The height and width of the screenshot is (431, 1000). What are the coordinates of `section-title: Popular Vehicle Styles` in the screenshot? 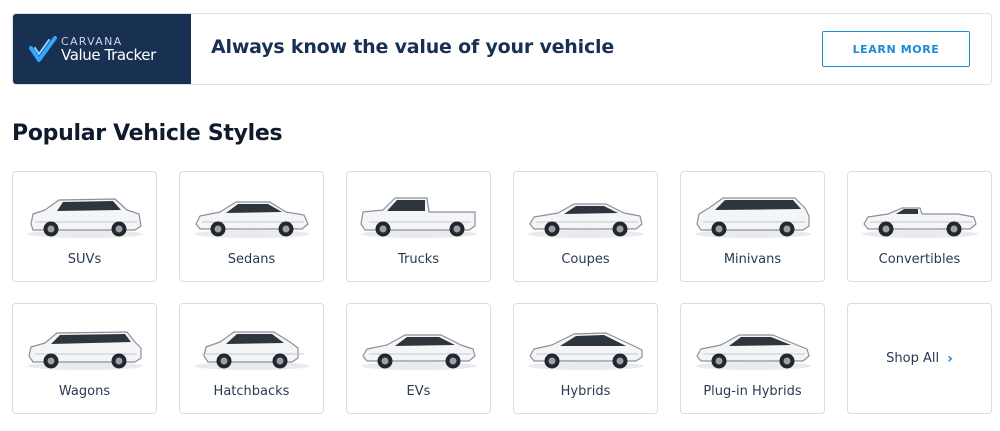 It's located at (147, 133).